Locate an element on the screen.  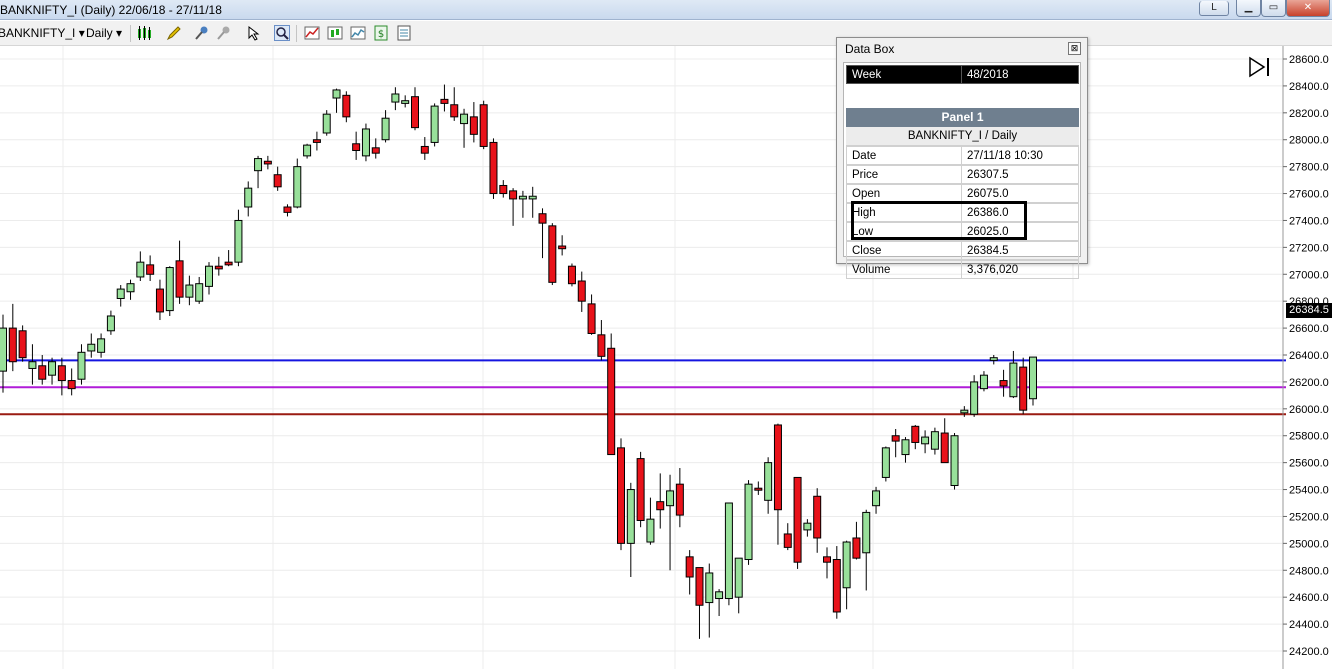
maximize-button: ▭ is located at coordinates (1273, 8).